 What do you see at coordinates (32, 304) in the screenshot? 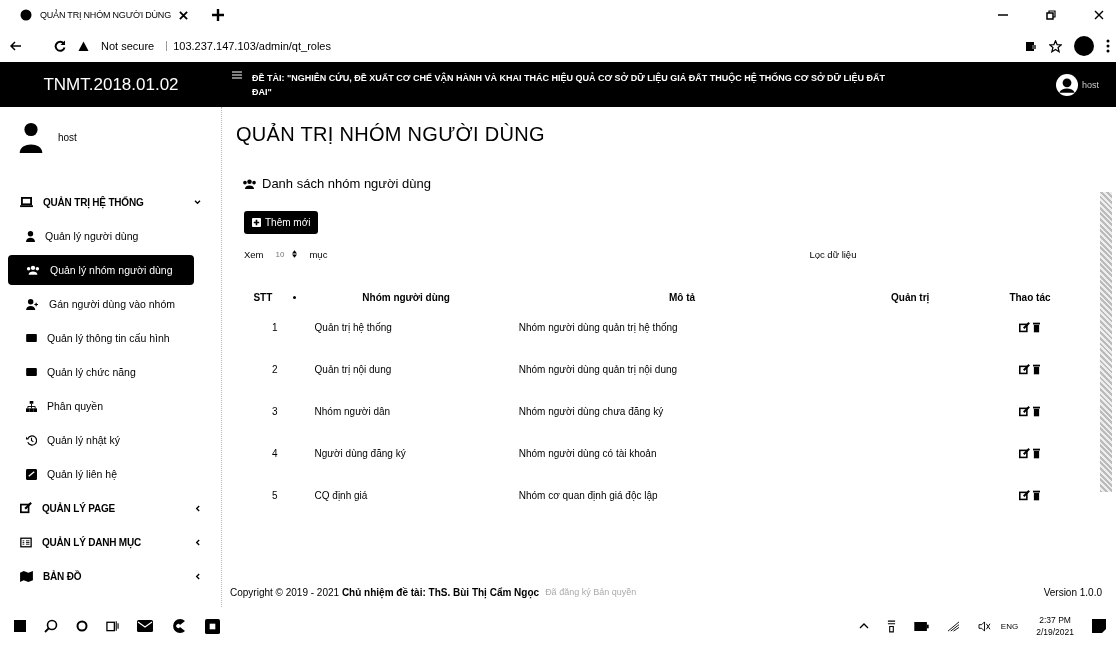
I see `user-plus-icon` at bounding box center [32, 304].